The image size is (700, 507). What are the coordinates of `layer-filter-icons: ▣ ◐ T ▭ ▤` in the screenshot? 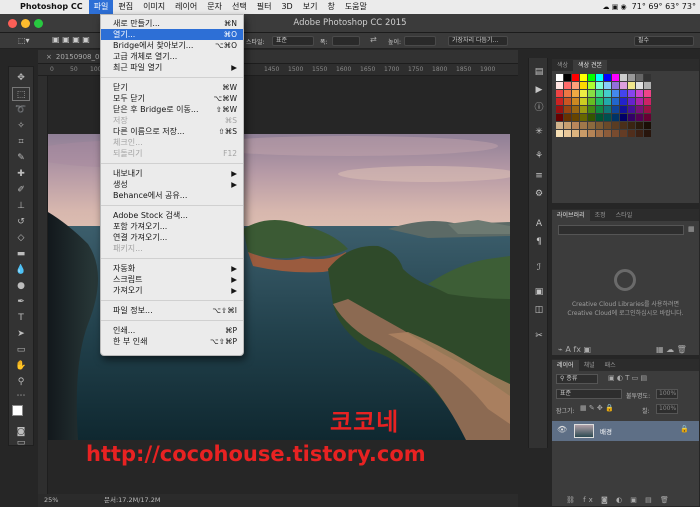 It's located at (627, 378).